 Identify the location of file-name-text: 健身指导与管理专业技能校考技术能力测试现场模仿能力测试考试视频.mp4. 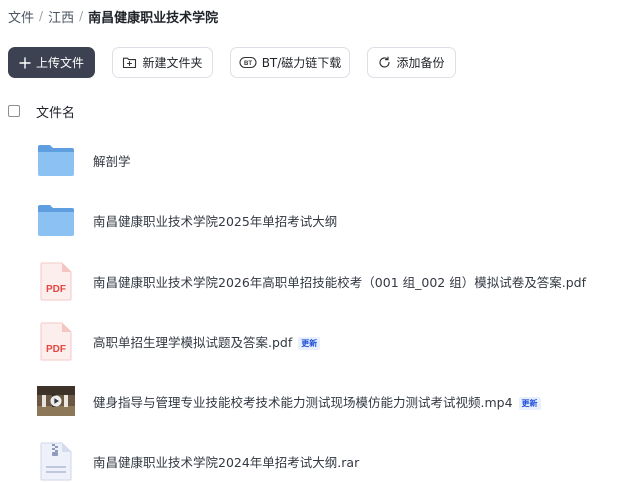
(303, 402).